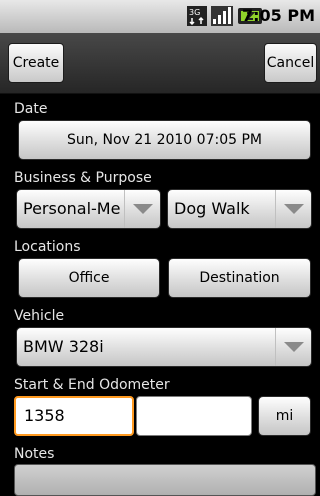 Image resolution: width=320 pixels, height=496 pixels. Describe the element at coordinates (72, 208) in the screenshot. I see `business-spinner-value: Personal-Me` at that location.